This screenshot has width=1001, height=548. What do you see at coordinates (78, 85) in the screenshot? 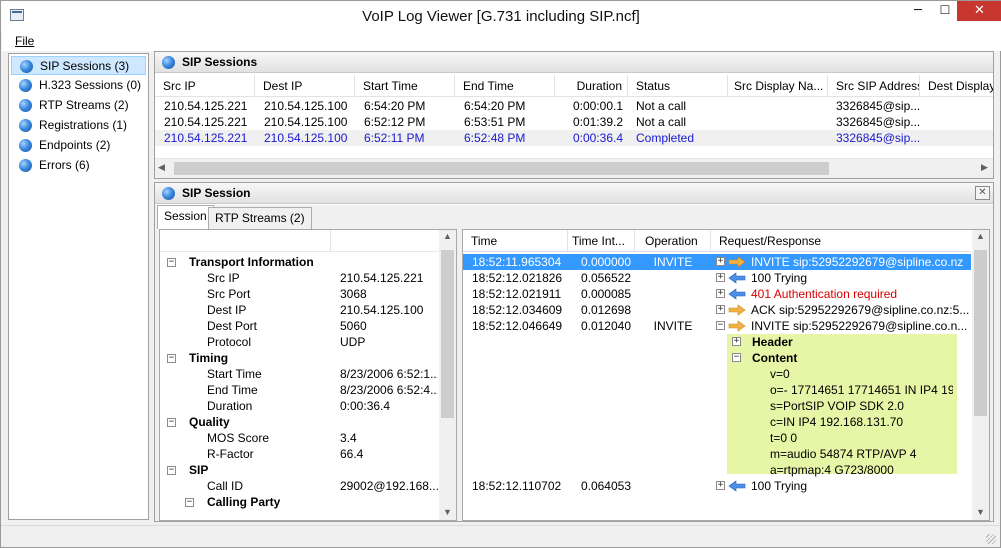
I see `sidebar-item-h323-sessions: H.323 Sessions (0)` at bounding box center [78, 85].